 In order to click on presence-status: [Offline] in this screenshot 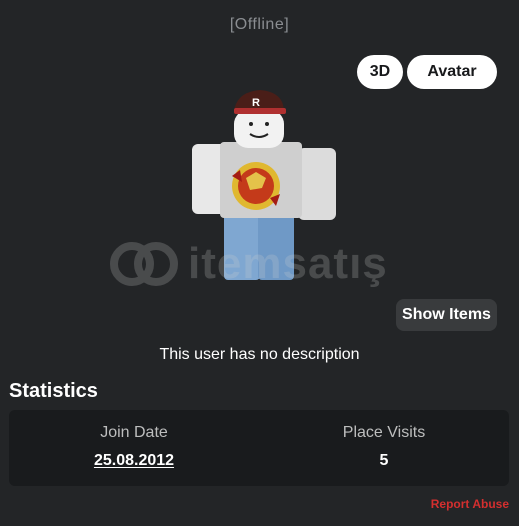, I will do `click(259, 24)`.